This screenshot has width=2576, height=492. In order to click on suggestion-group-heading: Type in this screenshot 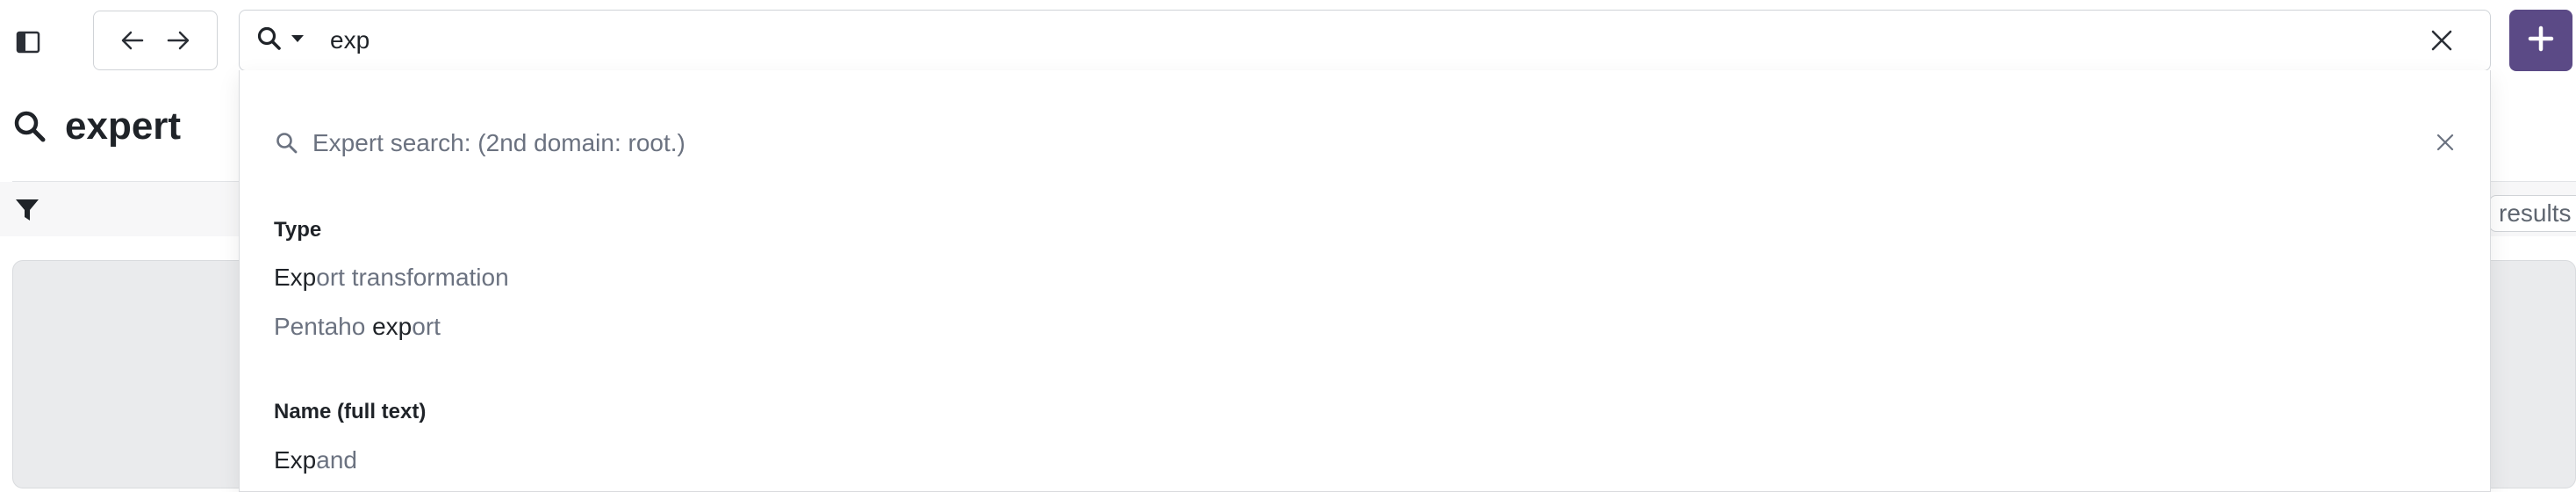, I will do `click(298, 230)`.